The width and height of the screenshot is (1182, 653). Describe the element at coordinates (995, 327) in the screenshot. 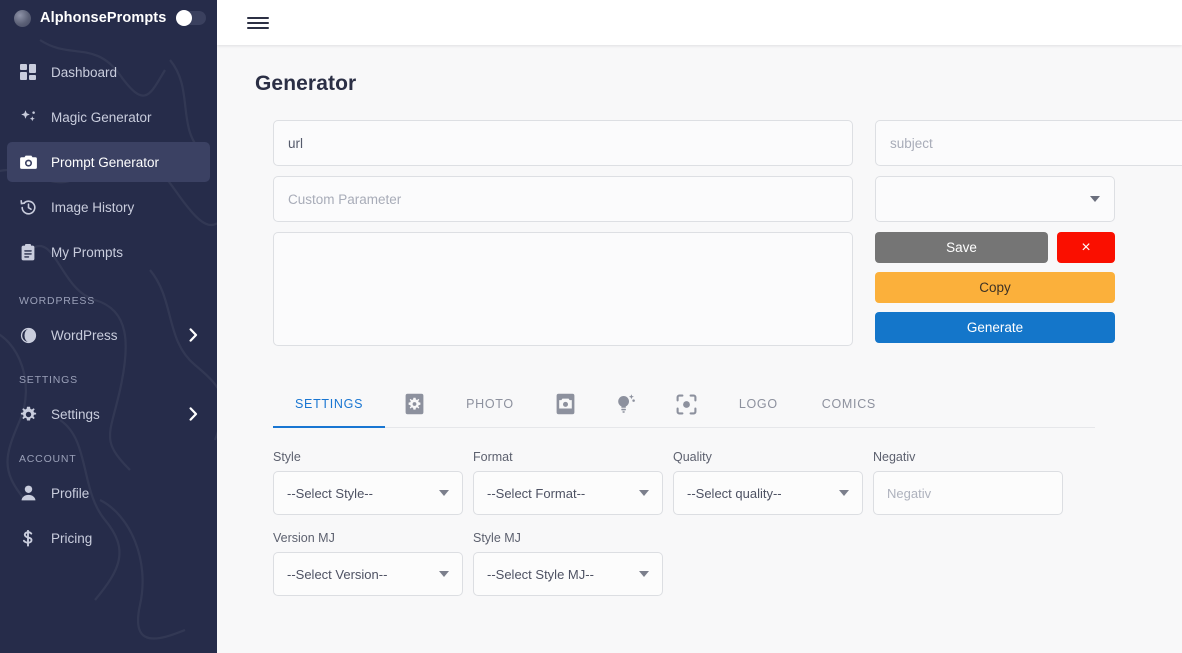

I see `generate-button: Generate` at that location.